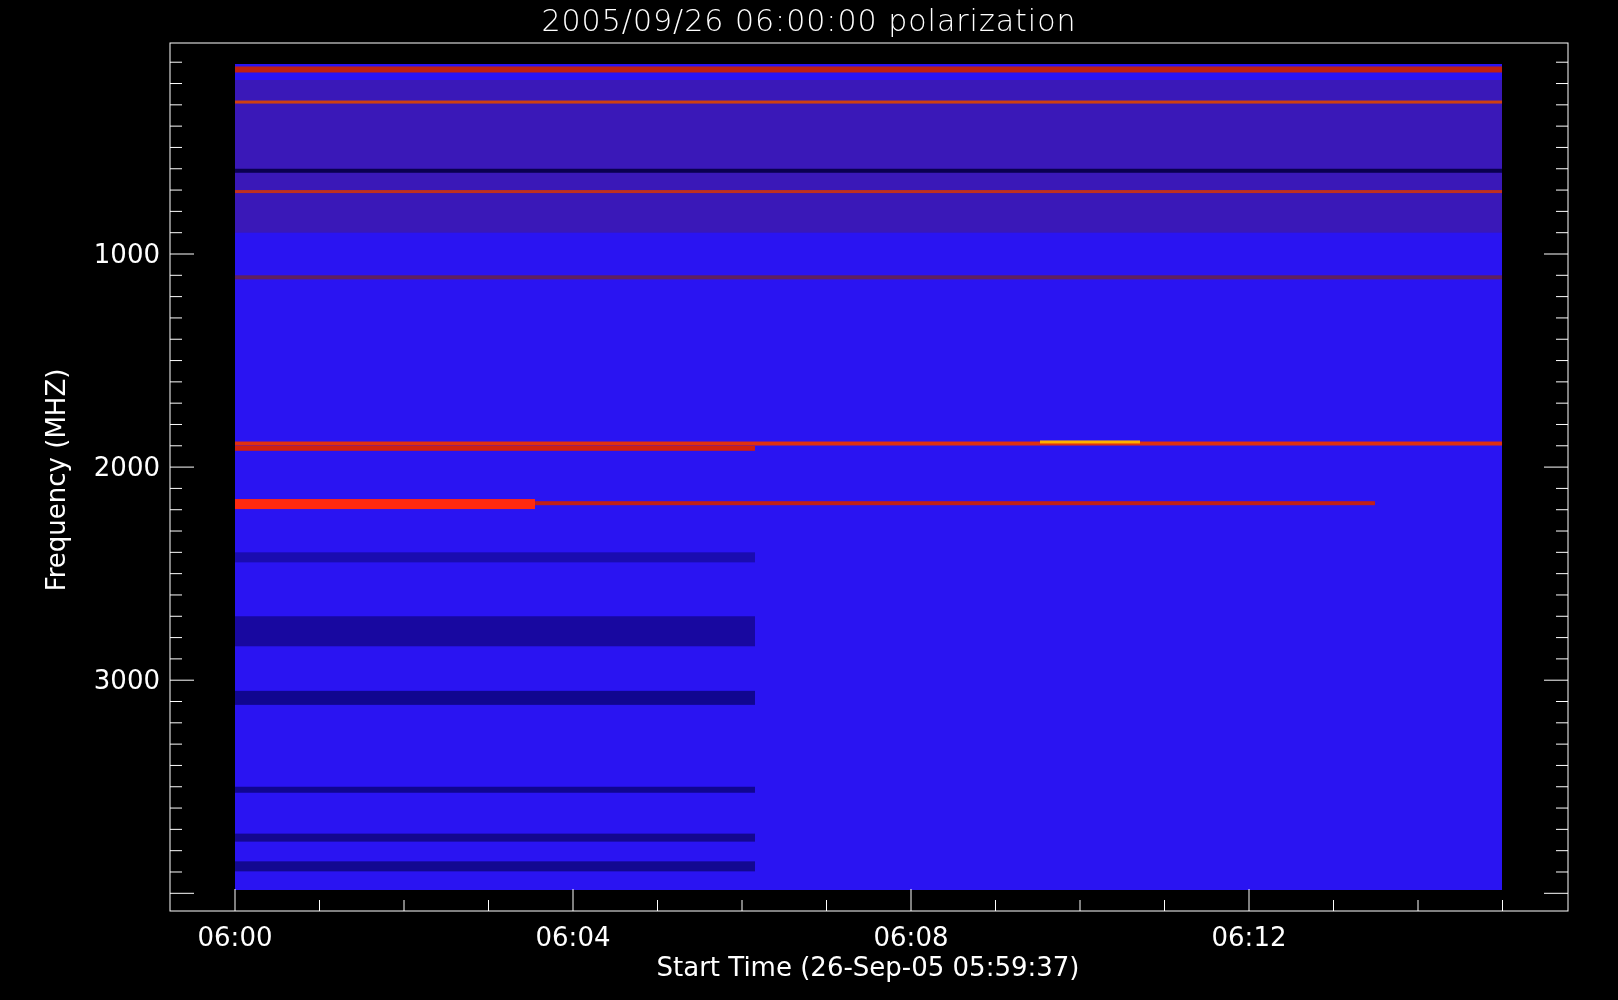 The image size is (1618, 1000). I want to click on x-tick-label: 06:12, so click(1249, 937).